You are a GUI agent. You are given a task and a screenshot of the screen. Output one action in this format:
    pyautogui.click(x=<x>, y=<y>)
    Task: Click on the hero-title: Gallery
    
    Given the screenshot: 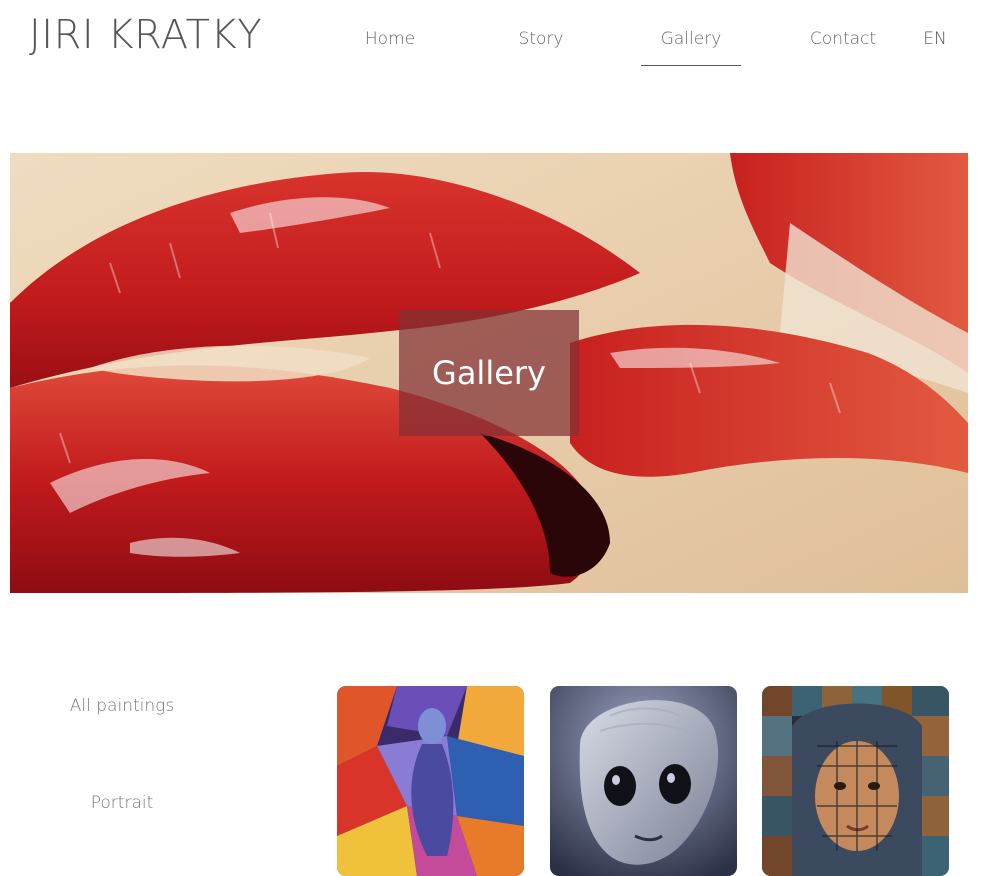 What is the action you would take?
    pyautogui.click(x=489, y=373)
    